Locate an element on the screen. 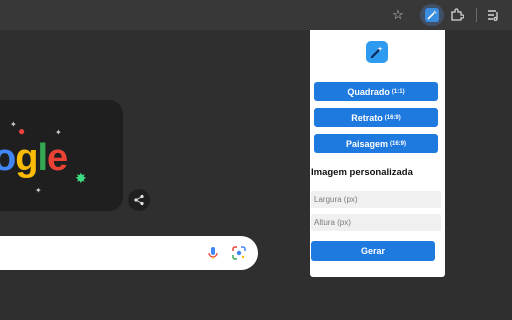 Image resolution: width=512 pixels, height=320 pixels. preset-ratio: (1:1) is located at coordinates (398, 91).